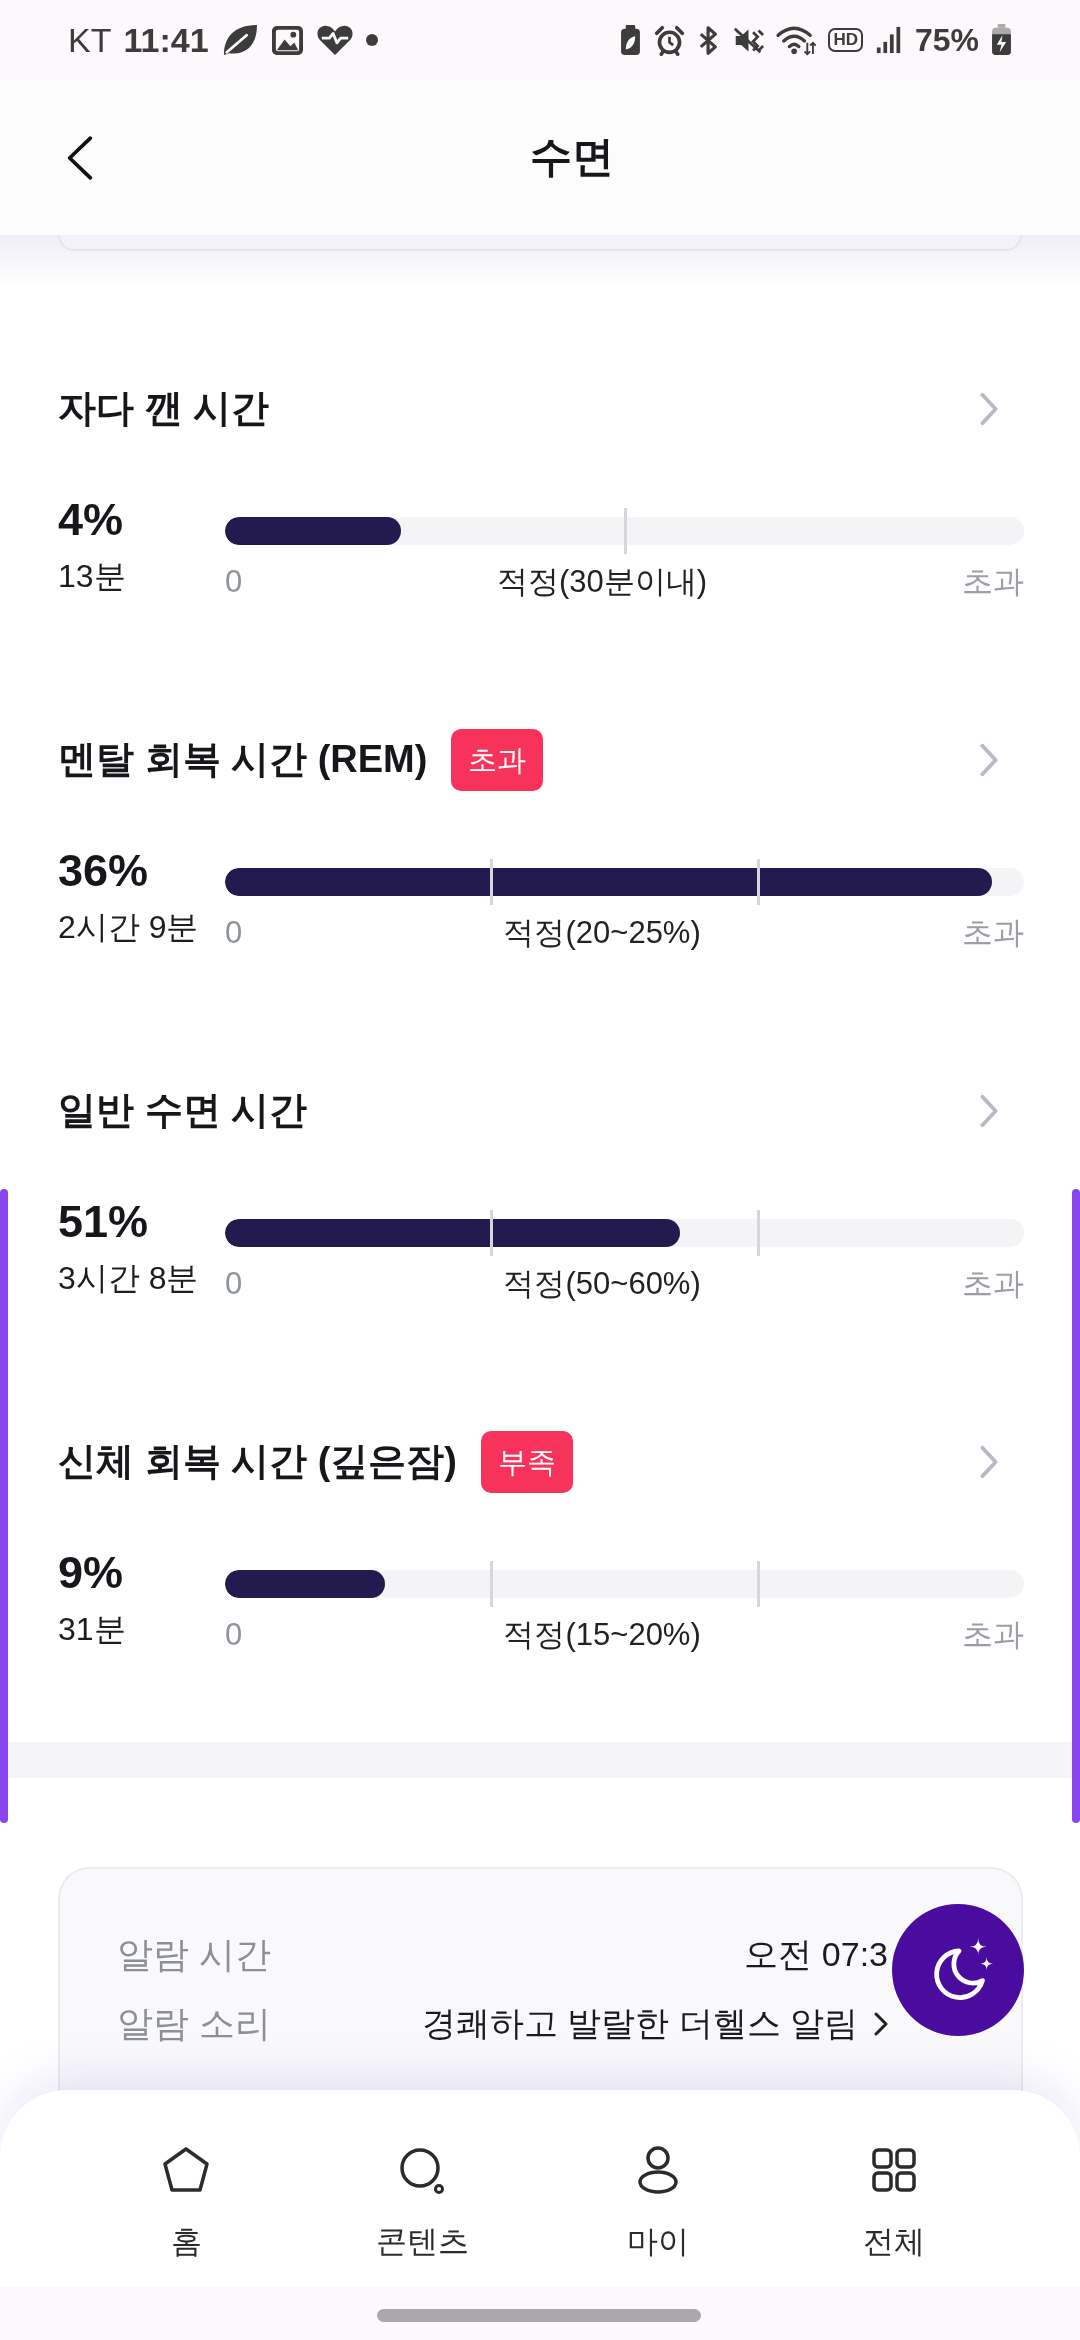  I want to click on notification-dot-icon, so click(371, 40).